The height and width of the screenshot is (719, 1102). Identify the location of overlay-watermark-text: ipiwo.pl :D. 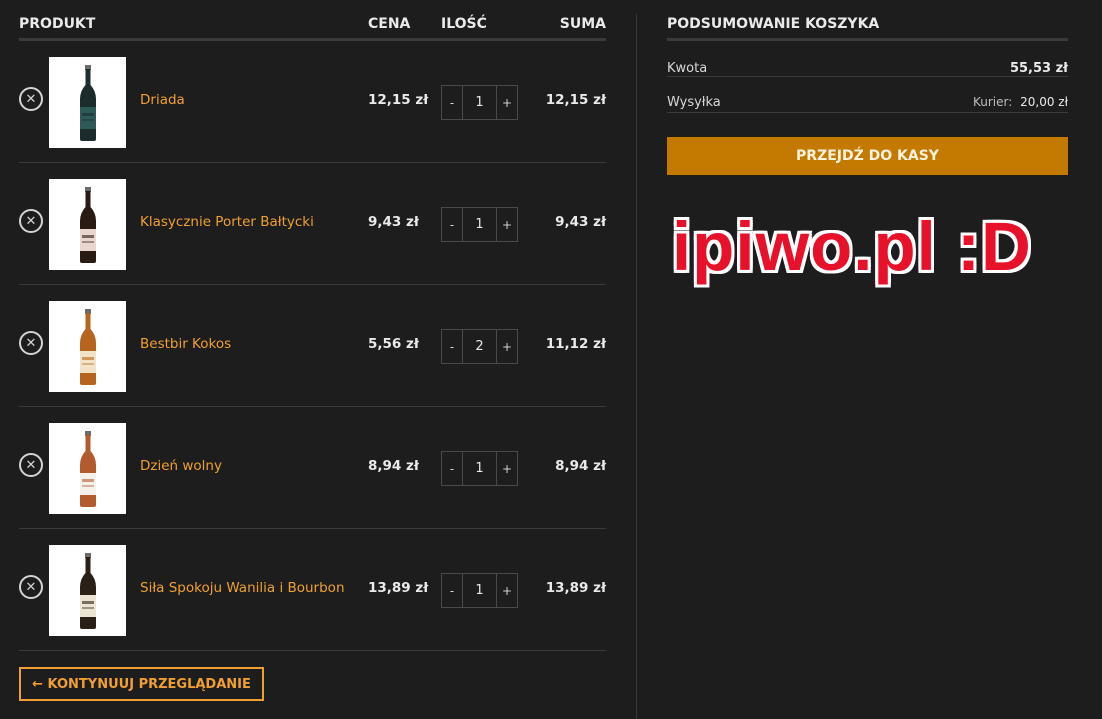
(852, 246).